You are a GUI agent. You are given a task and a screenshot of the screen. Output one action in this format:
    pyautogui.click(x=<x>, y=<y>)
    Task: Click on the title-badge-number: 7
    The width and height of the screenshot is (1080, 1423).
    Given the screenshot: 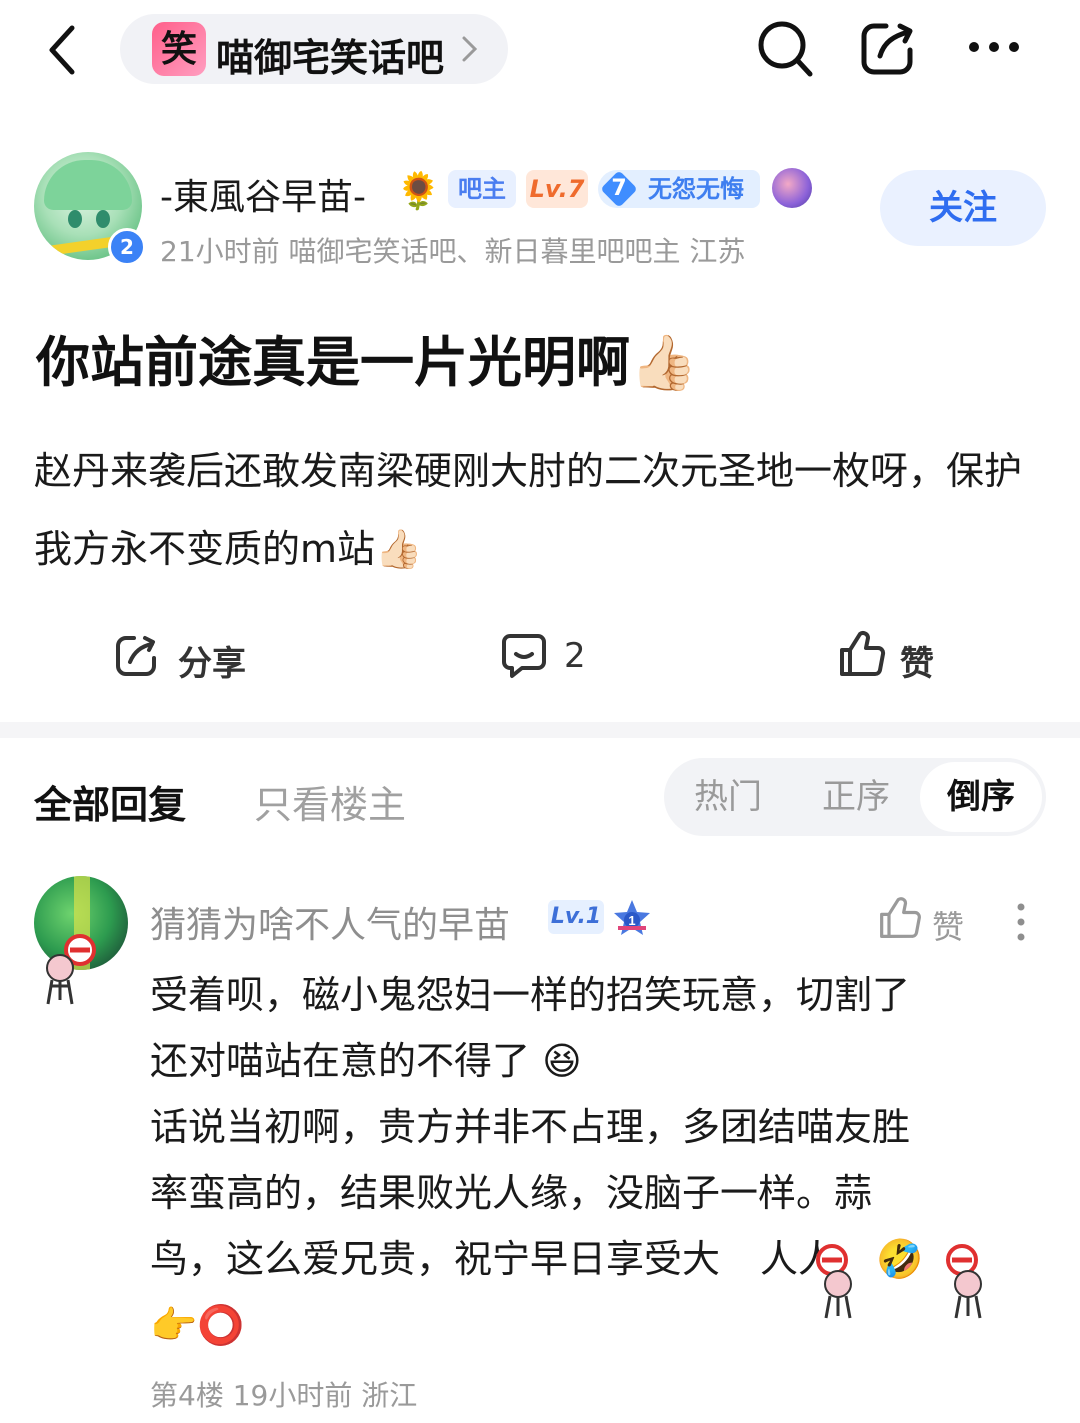 What is the action you would take?
    pyautogui.click(x=619, y=188)
    